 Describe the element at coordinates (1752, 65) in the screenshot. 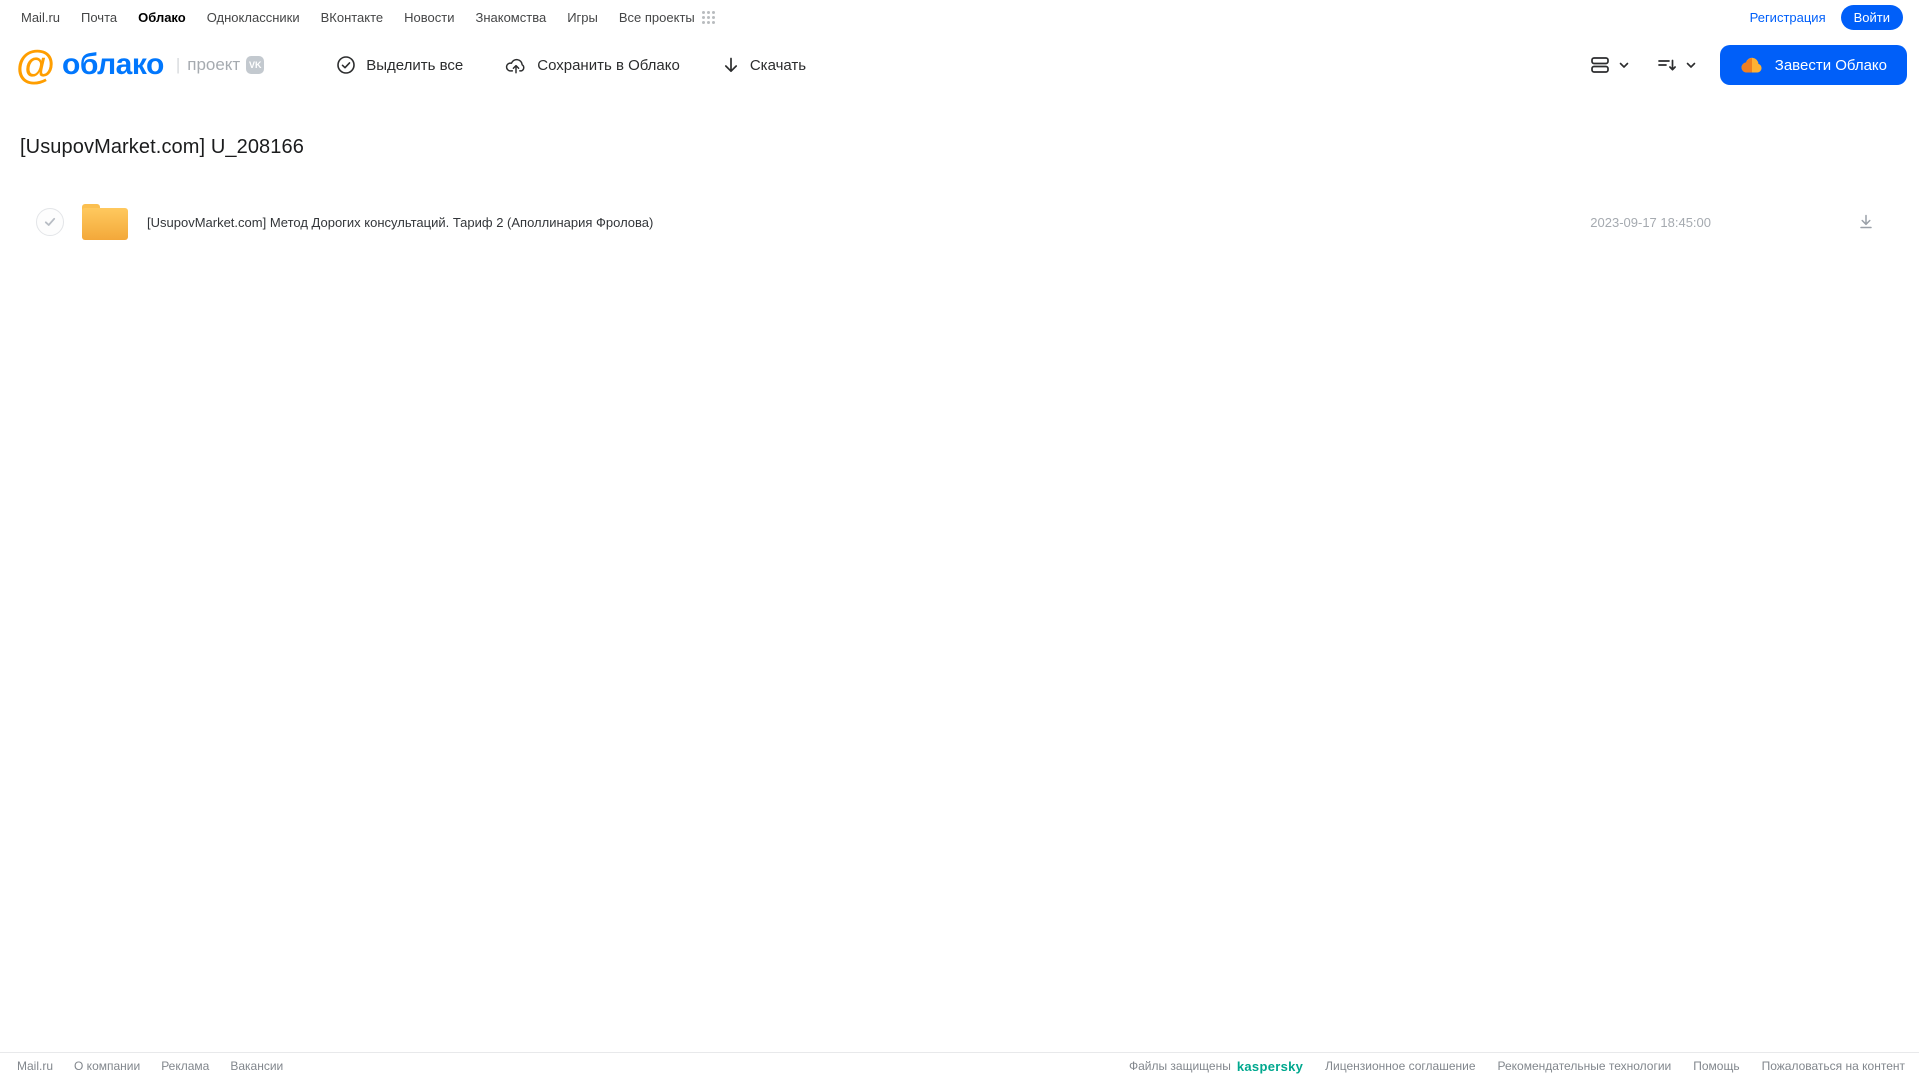

I see `orange-cloud-icon` at that location.